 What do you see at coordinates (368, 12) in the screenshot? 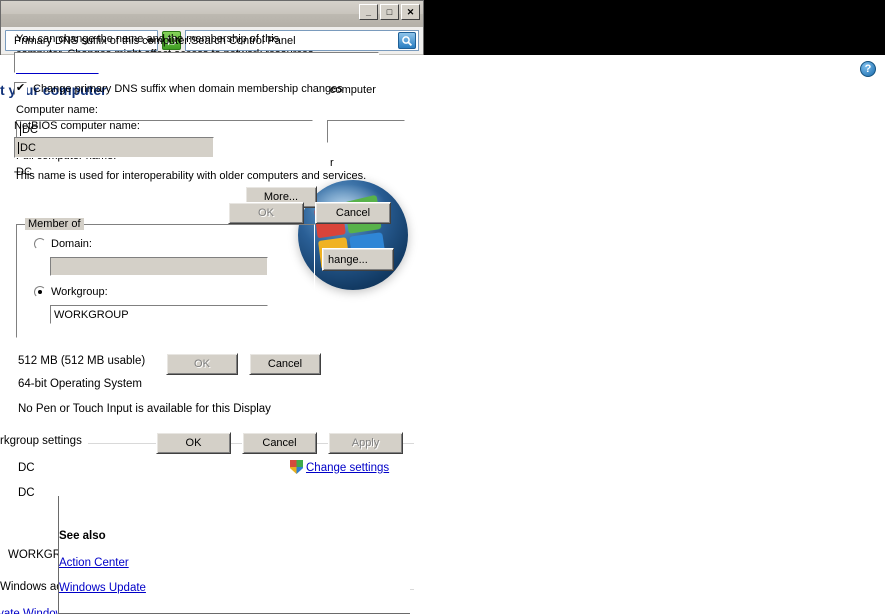
I see `control-panel-minimize-button: _` at bounding box center [368, 12].